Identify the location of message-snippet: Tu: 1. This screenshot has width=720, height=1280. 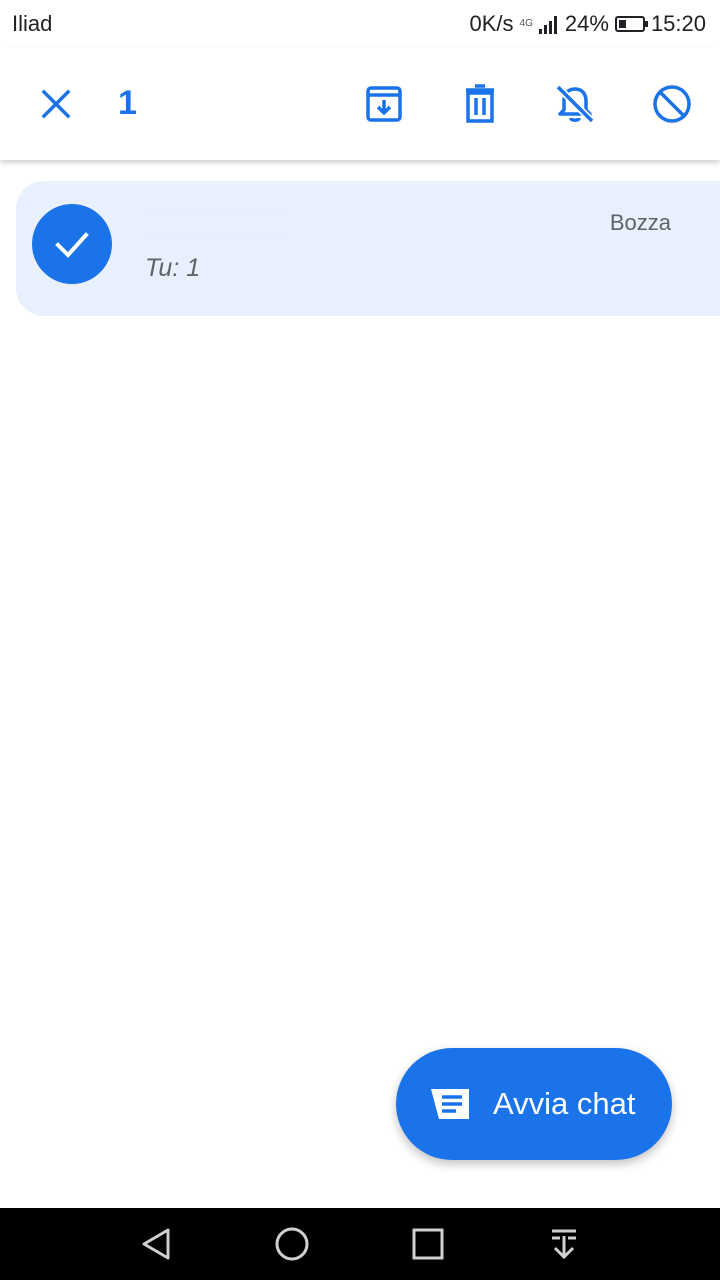
(173, 268).